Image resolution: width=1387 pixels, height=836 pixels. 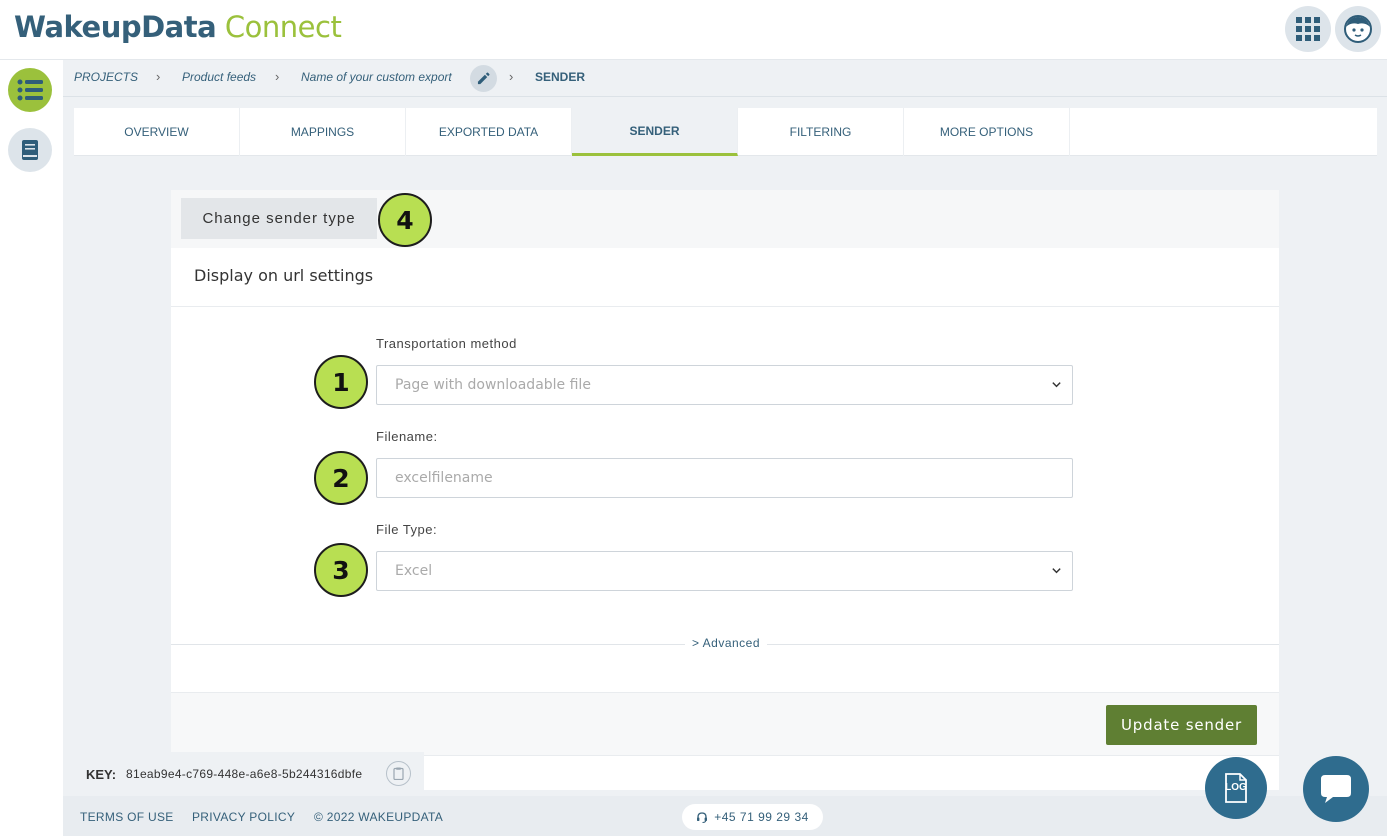 What do you see at coordinates (284, 275) in the screenshot?
I see `section-title: Display on url settings` at bounding box center [284, 275].